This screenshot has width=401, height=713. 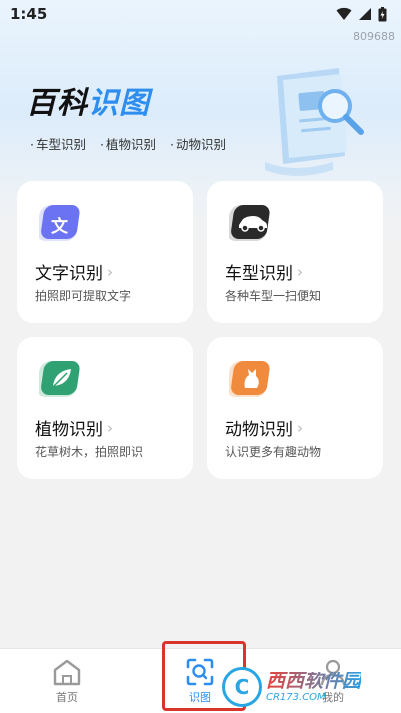 What do you see at coordinates (273, 296) in the screenshot?
I see `card-subtitle: 各种车型一扫便知` at bounding box center [273, 296].